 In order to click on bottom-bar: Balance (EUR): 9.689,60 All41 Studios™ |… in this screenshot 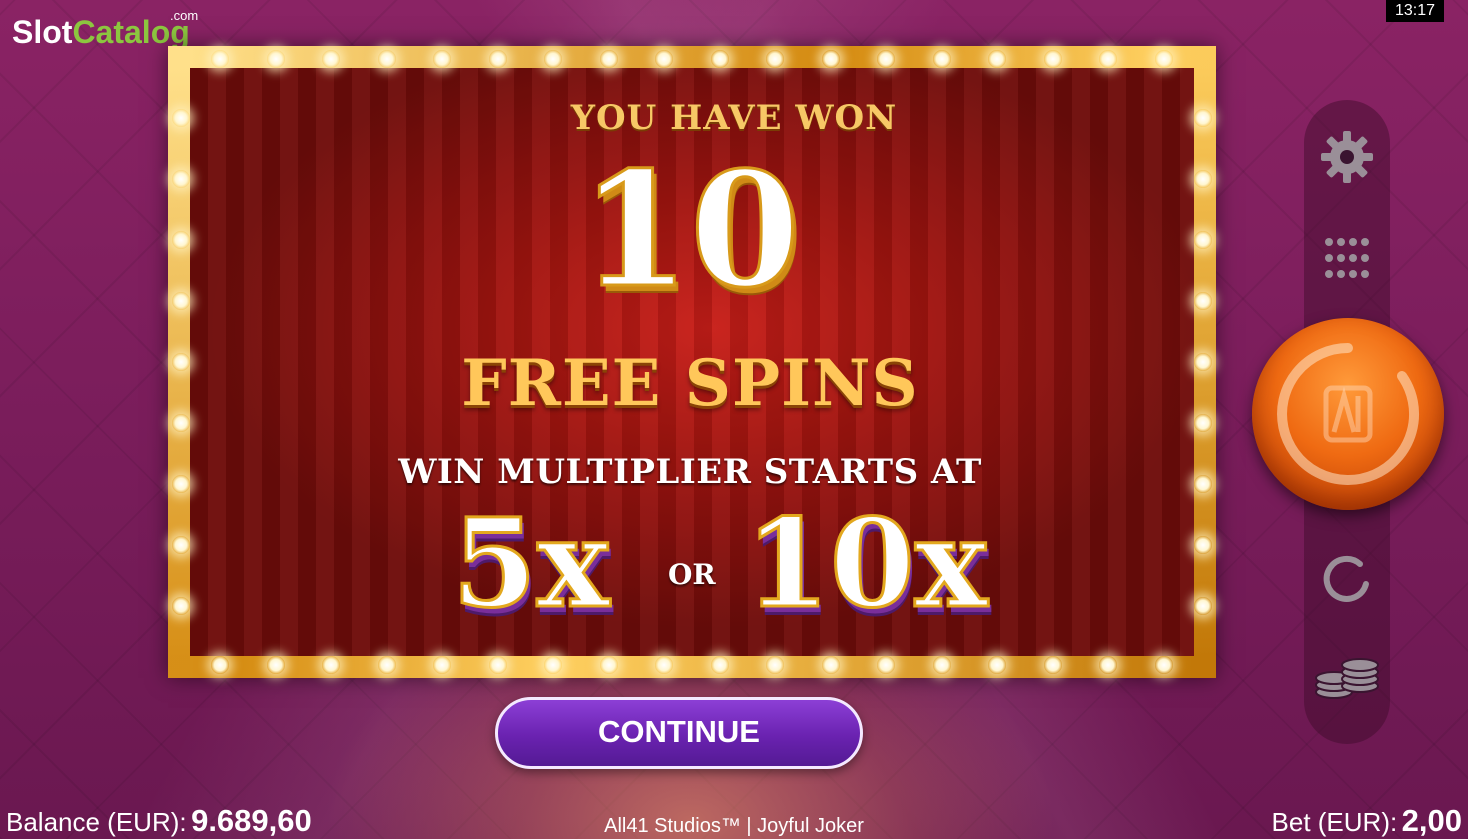, I will do `click(734, 821)`.